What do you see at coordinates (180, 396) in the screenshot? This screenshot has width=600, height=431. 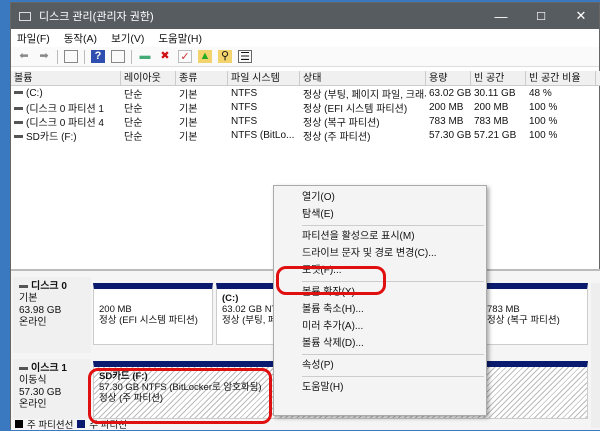 I see `sd-card-highlight` at bounding box center [180, 396].